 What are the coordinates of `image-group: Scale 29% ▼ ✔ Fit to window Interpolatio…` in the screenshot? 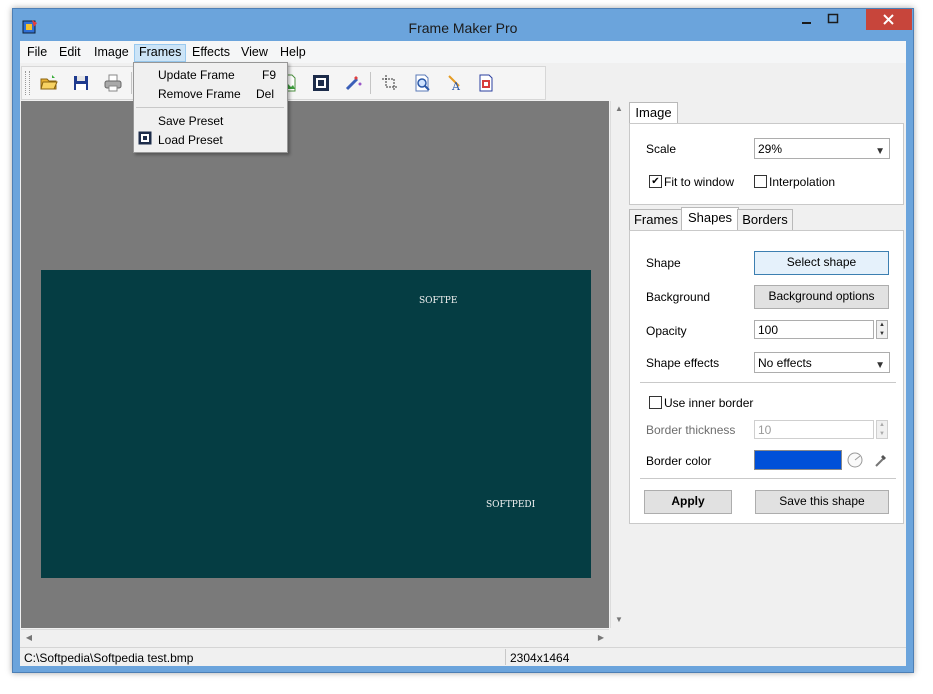 It's located at (766, 164).